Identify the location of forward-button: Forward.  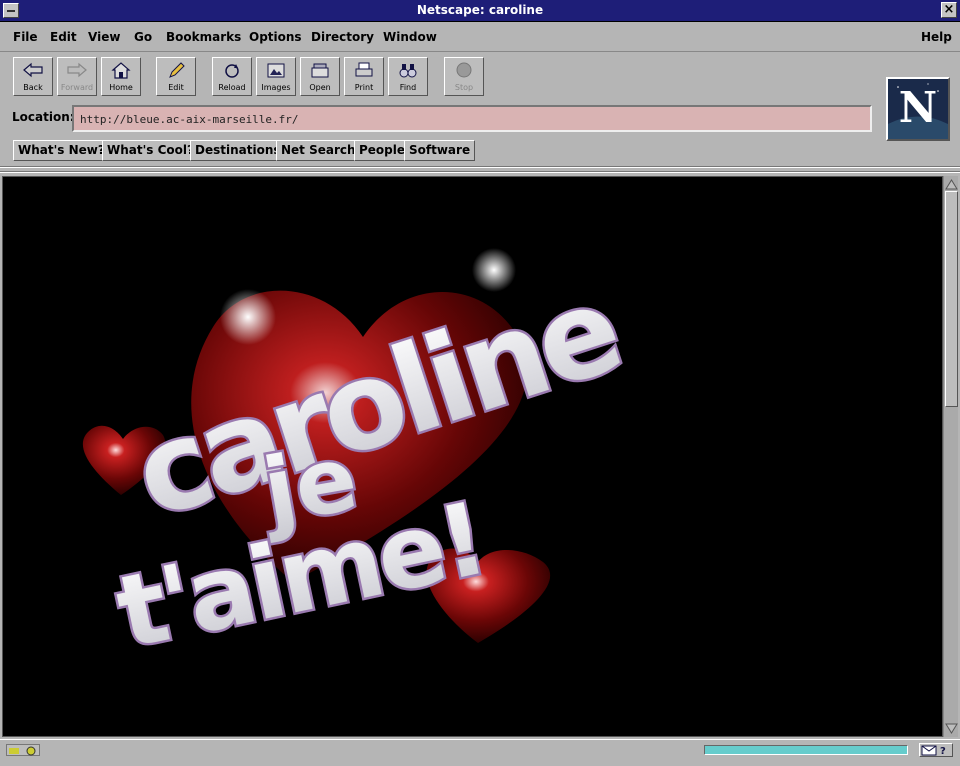
(77, 76).